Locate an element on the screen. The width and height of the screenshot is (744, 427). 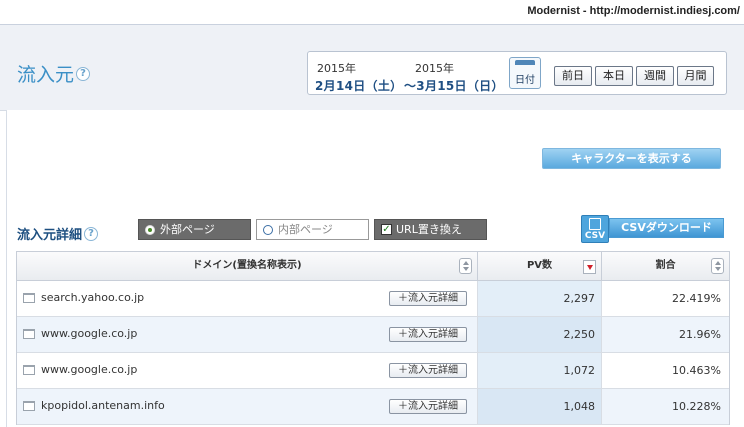
domain-cell: kpopidol.antenam.info is located at coordinates (103, 405).